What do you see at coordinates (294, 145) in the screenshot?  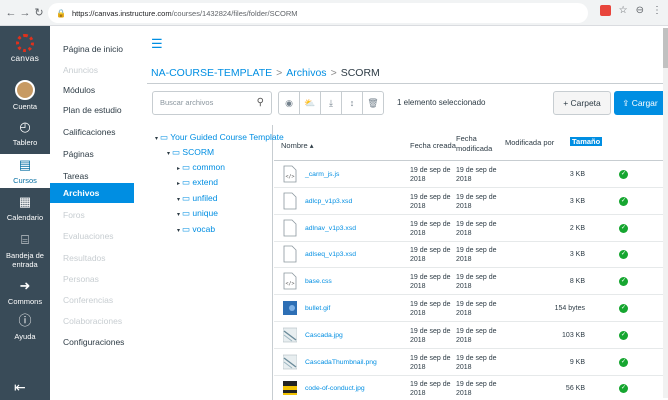 I see `column-header-name-label: Nombre` at bounding box center [294, 145].